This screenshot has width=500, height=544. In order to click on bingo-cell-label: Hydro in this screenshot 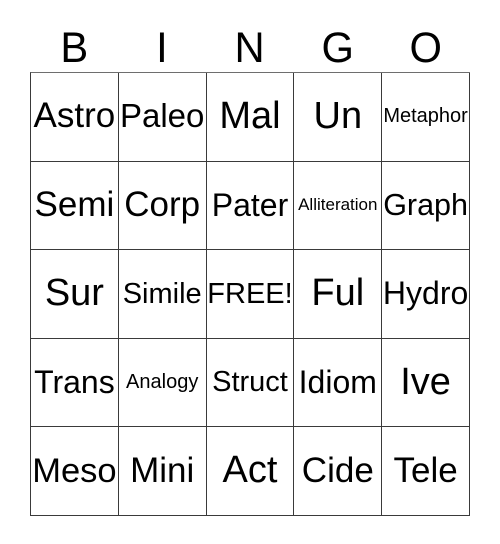, I will do `click(425, 293)`.